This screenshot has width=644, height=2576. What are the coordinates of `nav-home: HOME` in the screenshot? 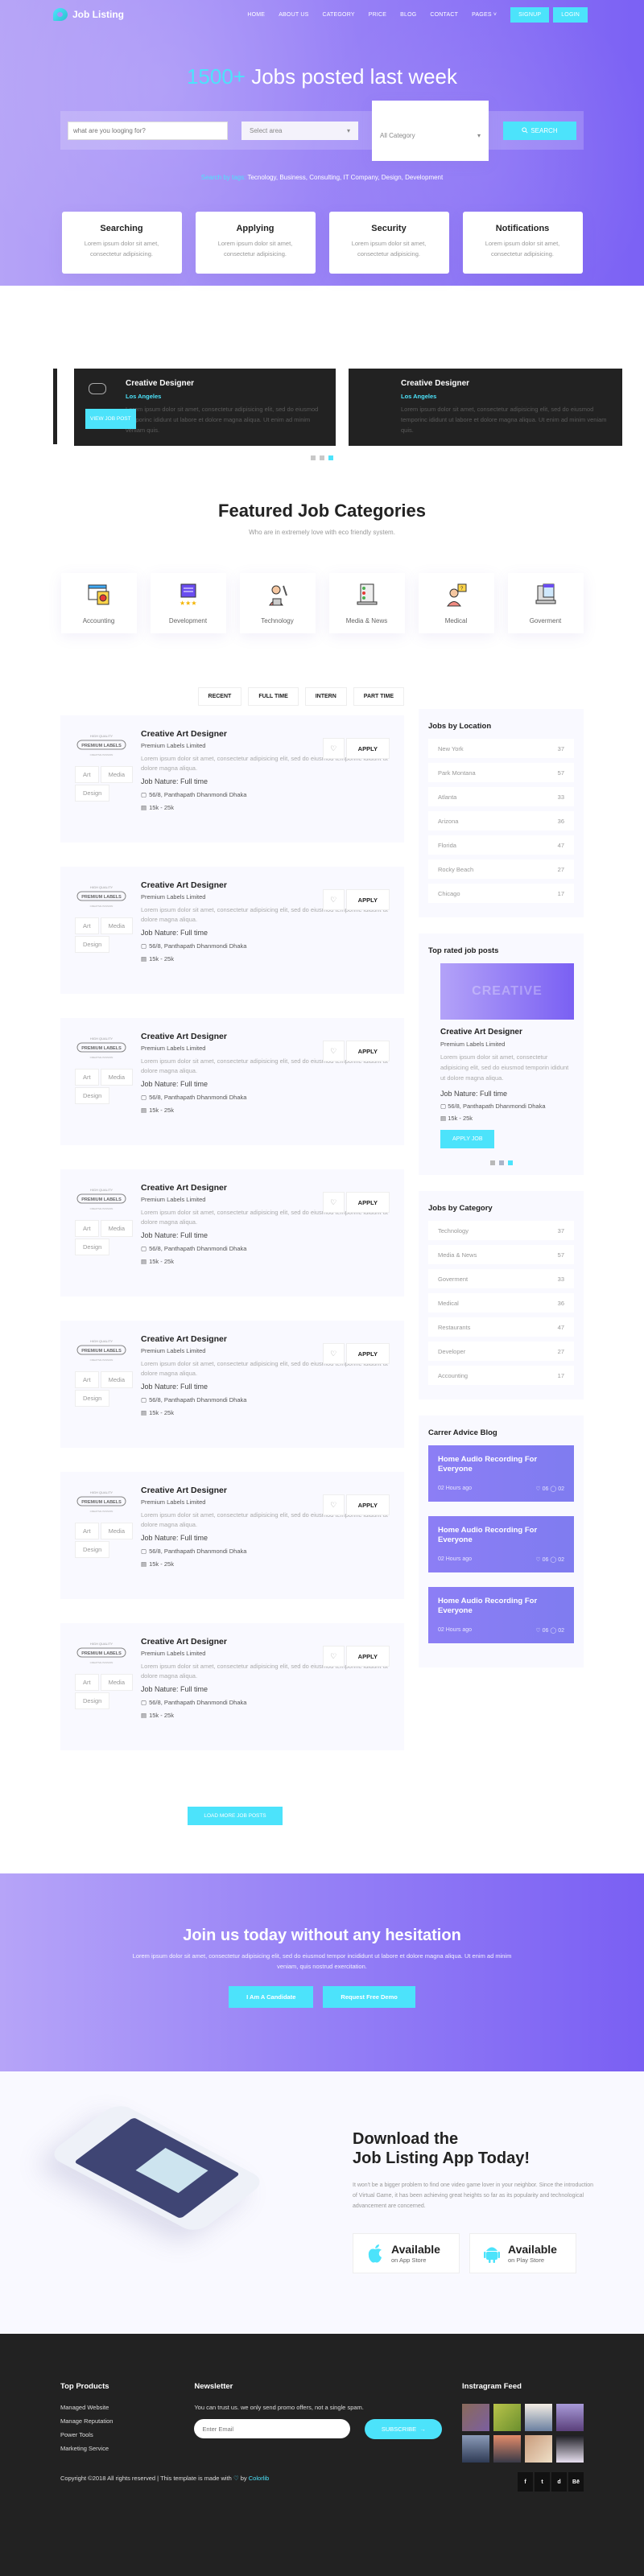 It's located at (256, 15).